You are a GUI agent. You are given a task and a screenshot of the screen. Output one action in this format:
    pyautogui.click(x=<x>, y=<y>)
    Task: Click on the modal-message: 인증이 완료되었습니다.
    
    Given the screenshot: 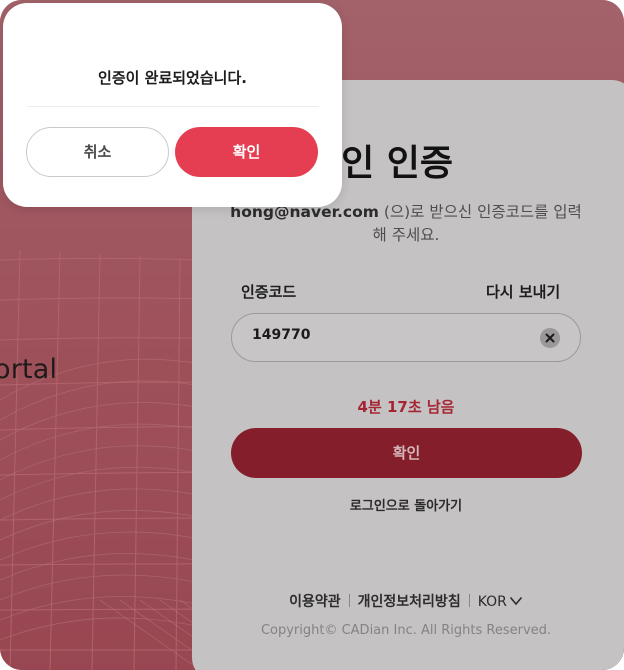 What is the action you would take?
    pyautogui.click(x=172, y=78)
    